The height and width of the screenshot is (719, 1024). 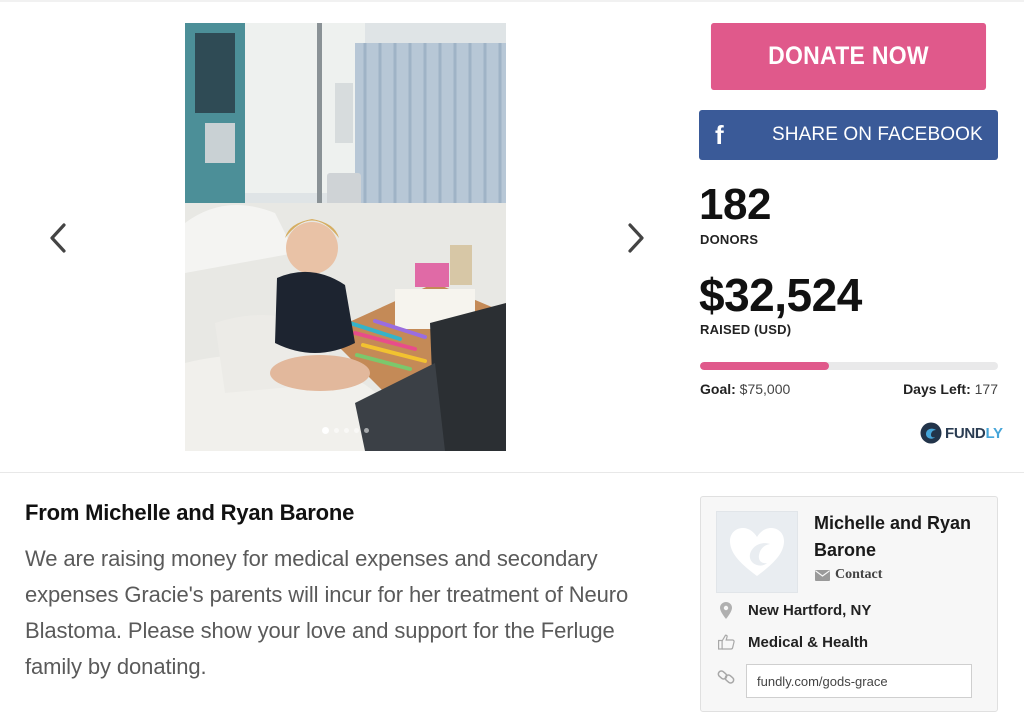 I want to click on category-row: Medical & Health, so click(x=792, y=642).